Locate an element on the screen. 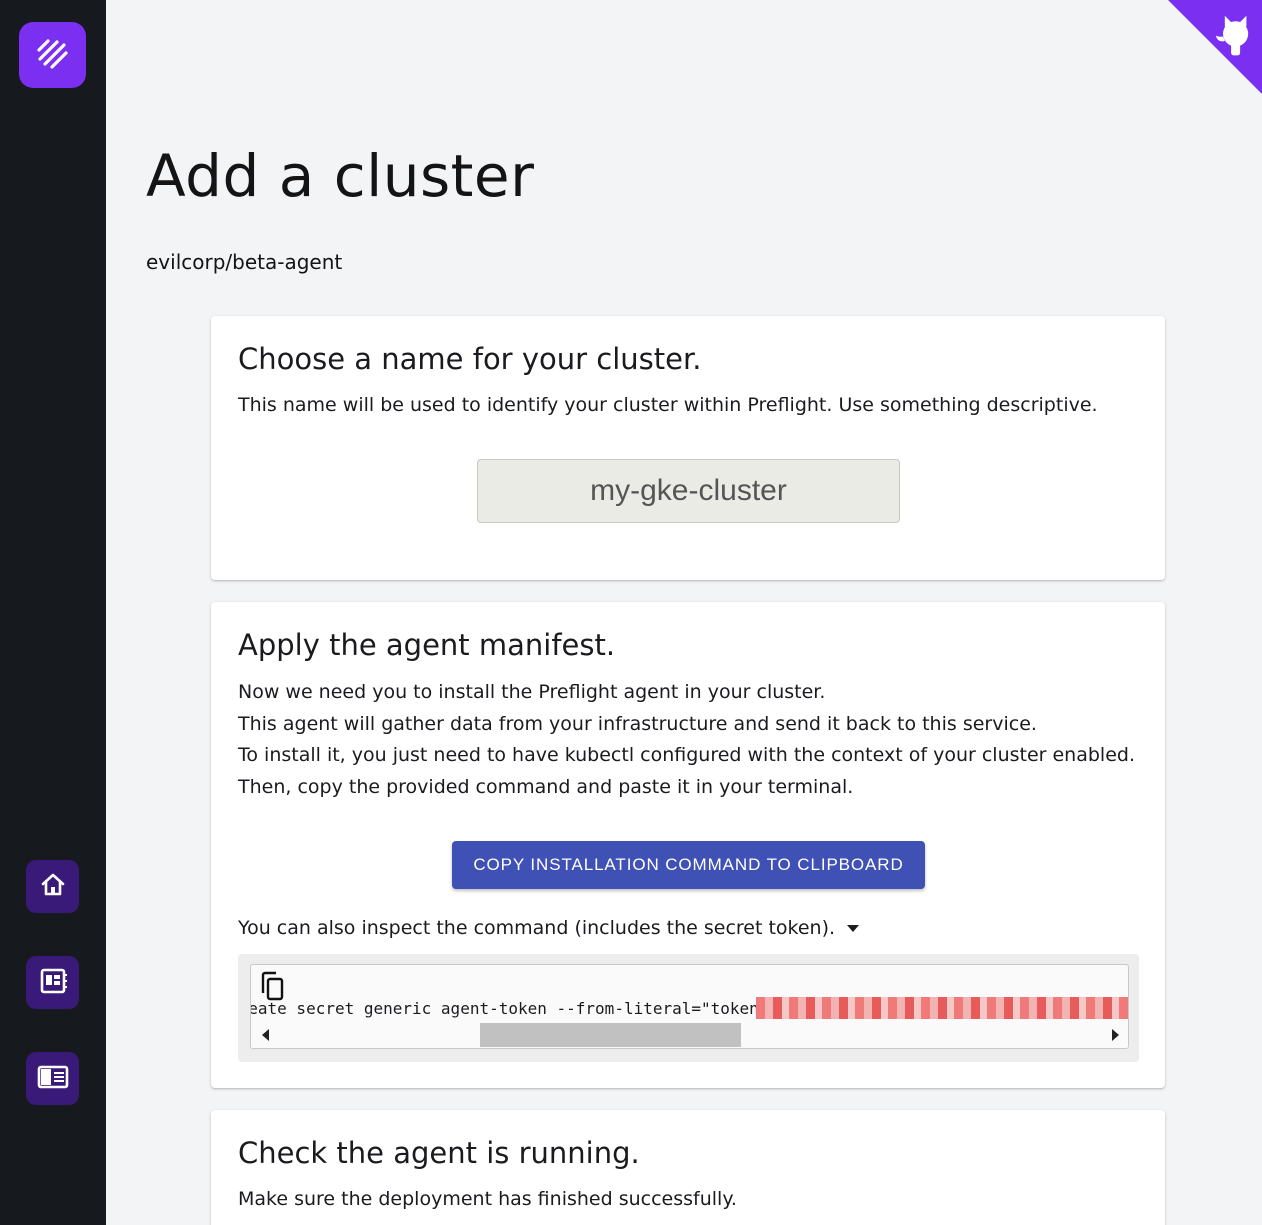 The height and width of the screenshot is (1225, 1262). dashboard-icon is located at coordinates (53, 983).